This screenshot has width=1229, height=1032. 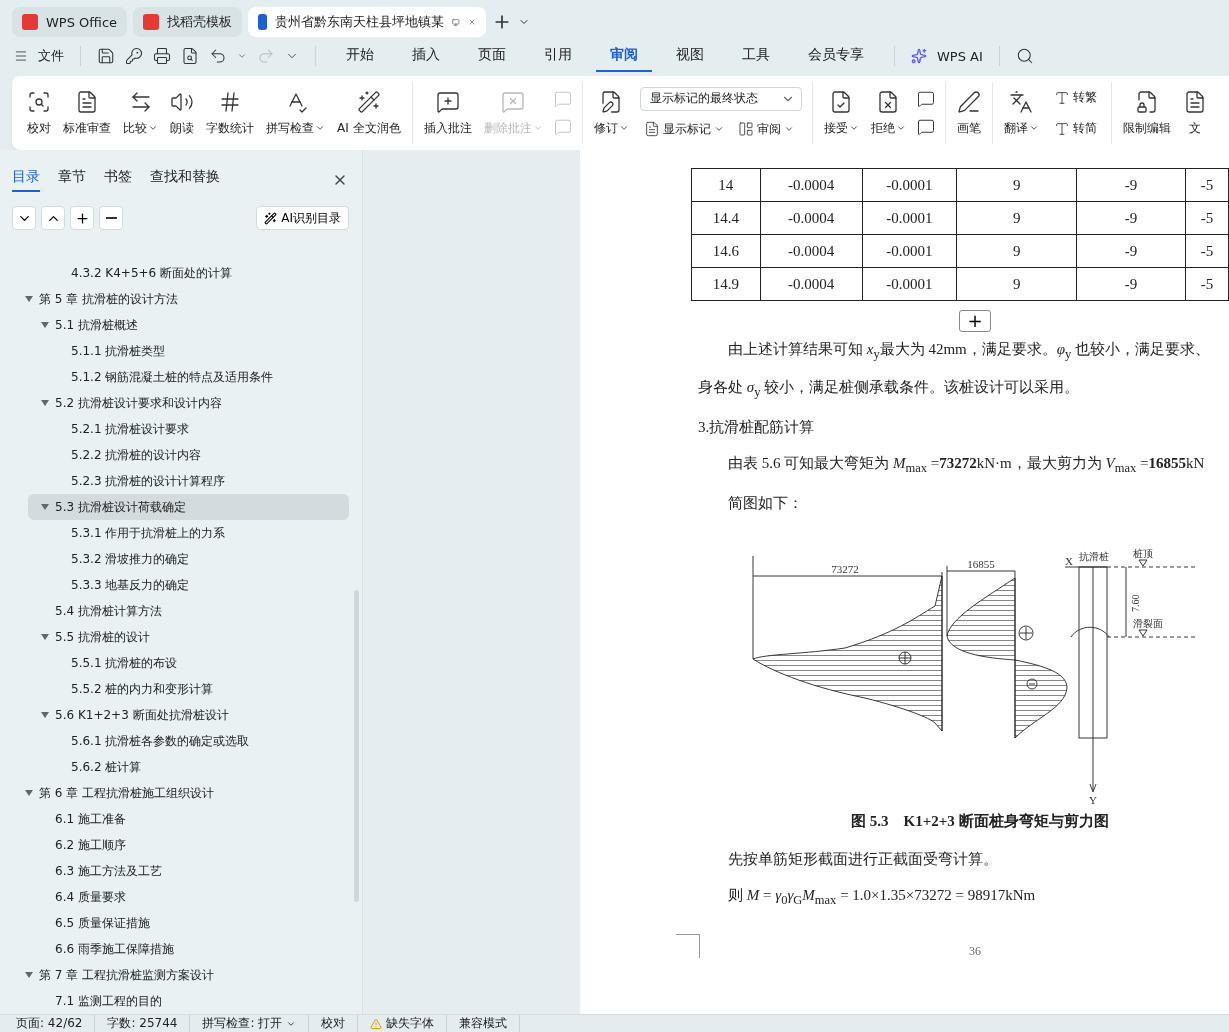 I want to click on toc-item: 5.2.1 抗滑桩设计要求, so click(x=196, y=429).